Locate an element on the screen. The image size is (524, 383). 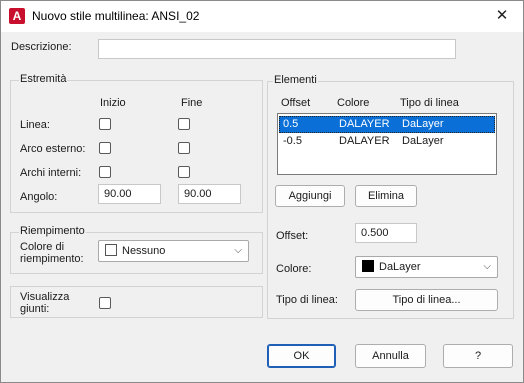
fill-title: Riempimento is located at coordinates (52, 231).